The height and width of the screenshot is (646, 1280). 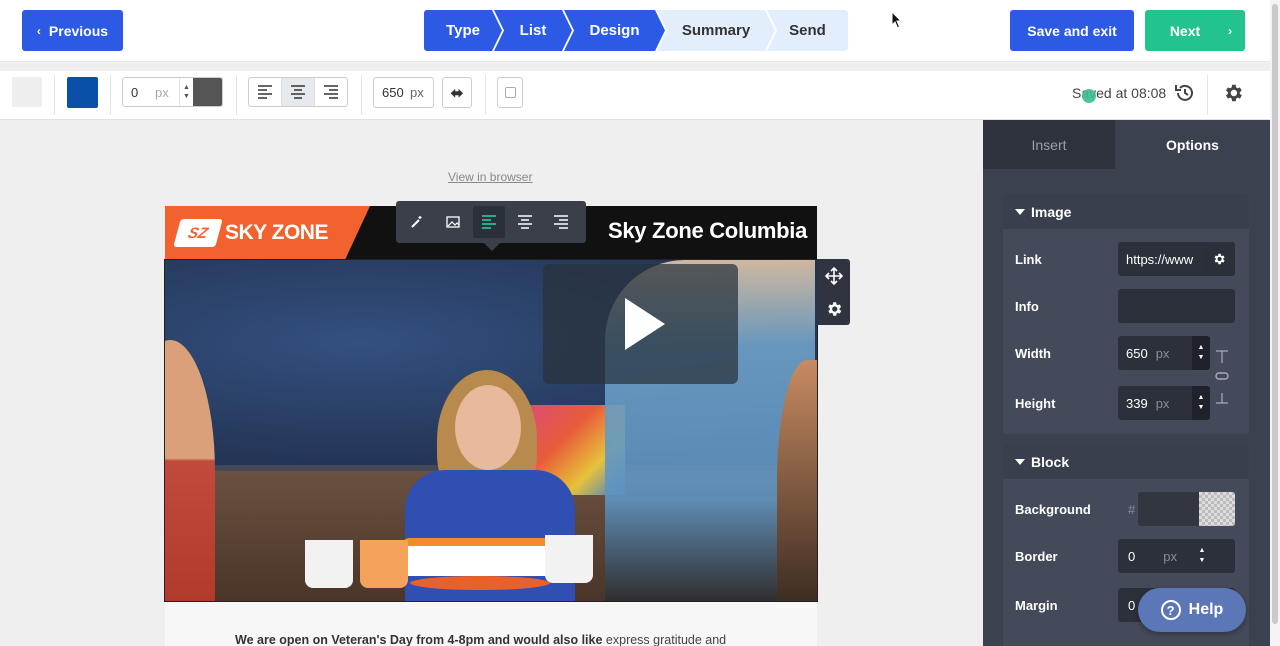 I want to click on step-design: Design, so click(x=614, y=30).